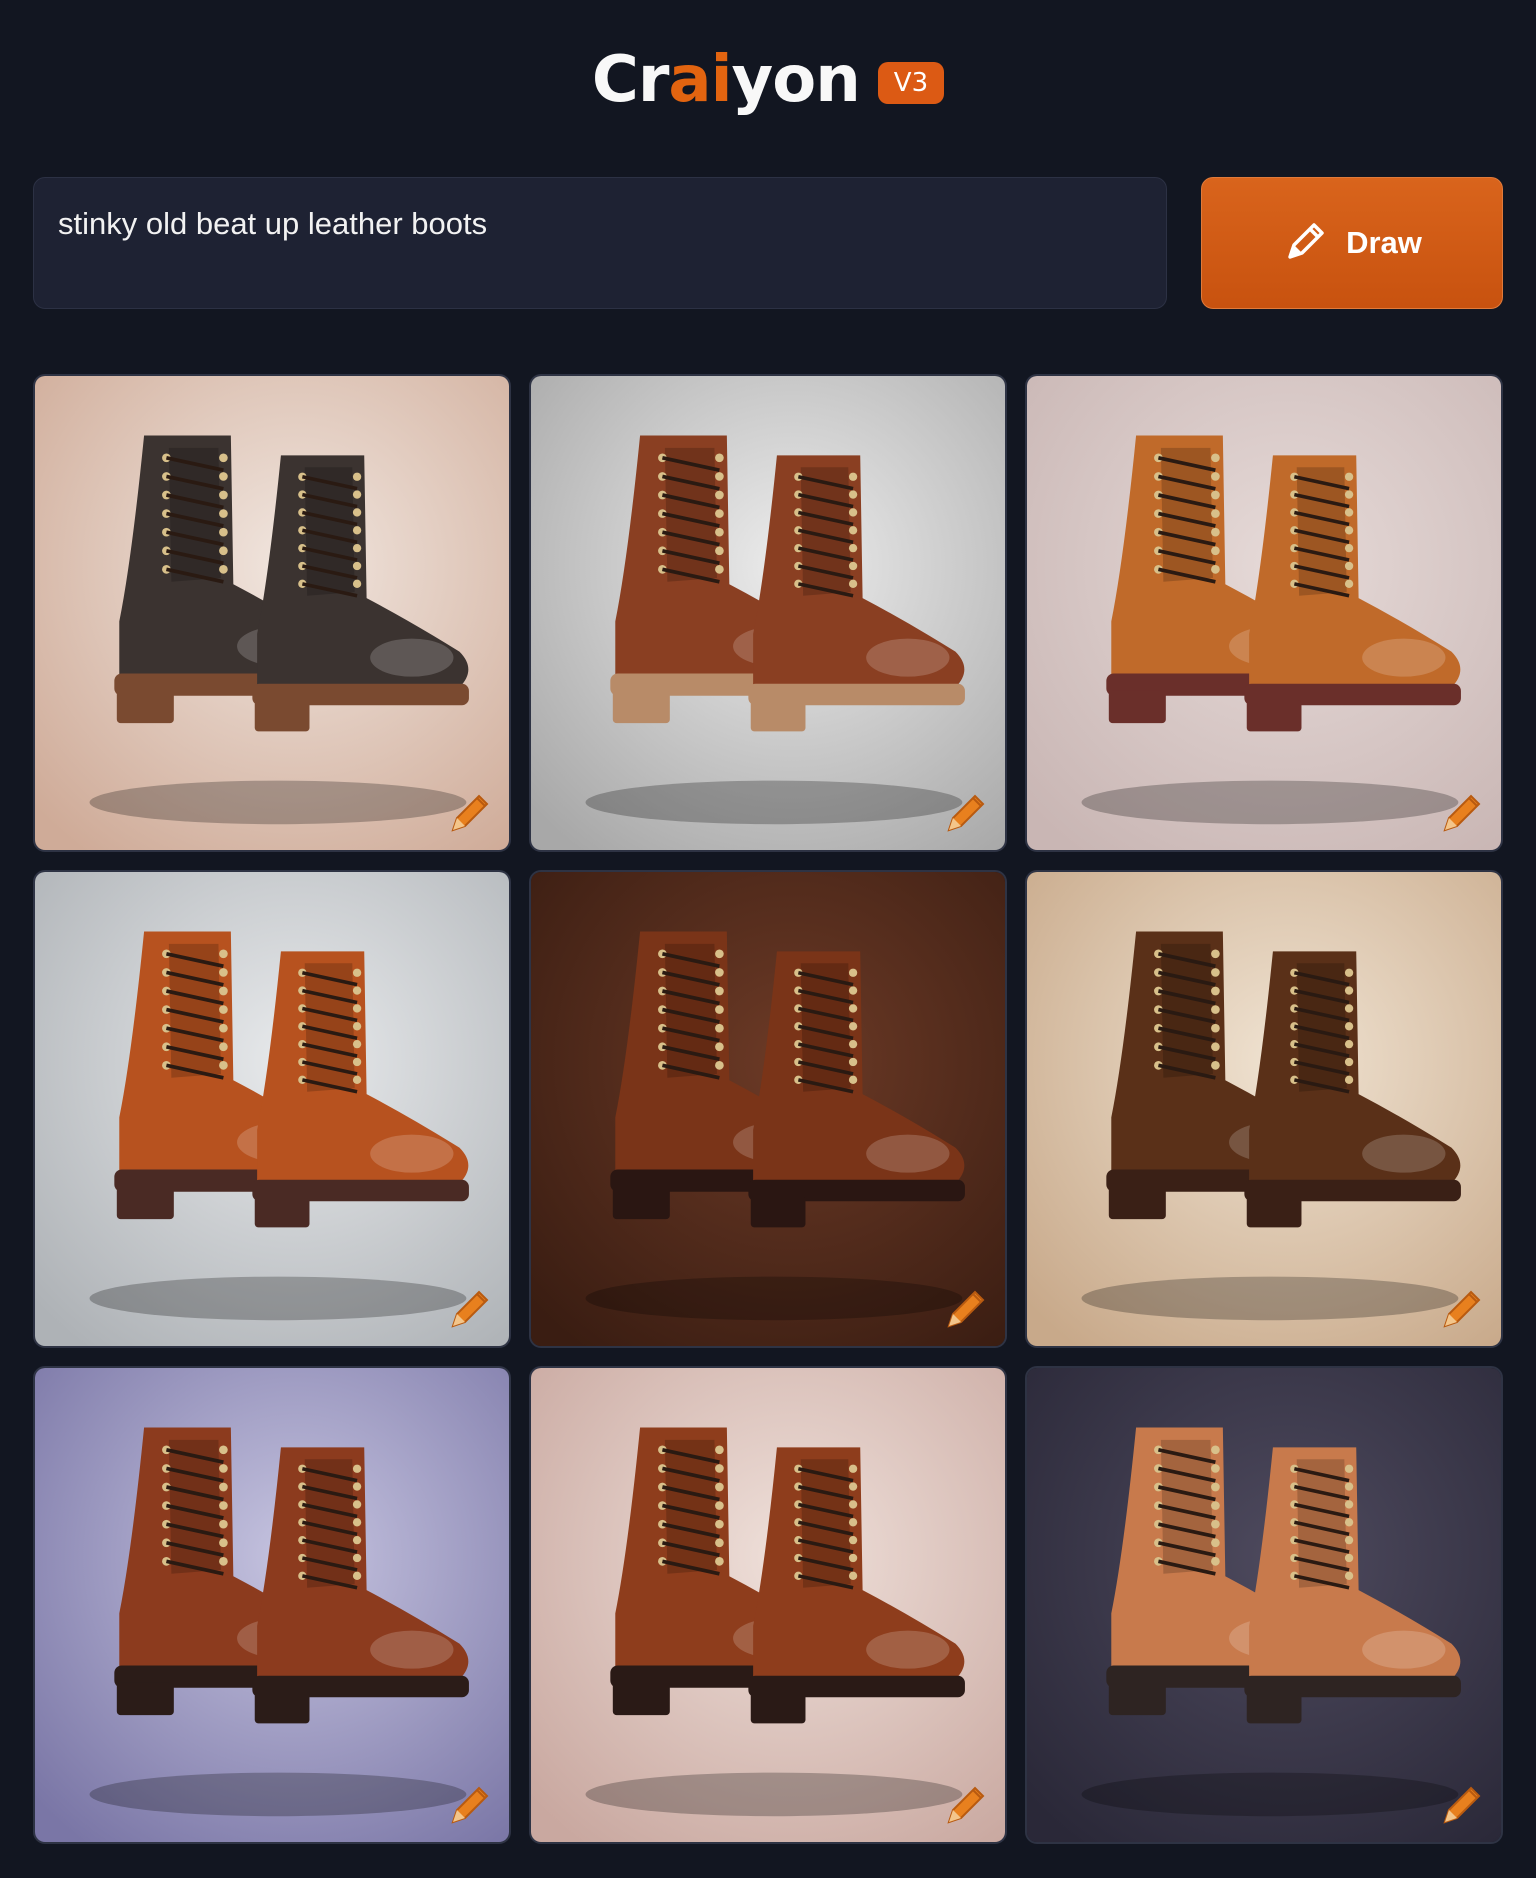 Image resolution: width=1536 pixels, height=1878 pixels. Describe the element at coordinates (796, 80) in the screenshot. I see `logo-yon: yon` at that location.